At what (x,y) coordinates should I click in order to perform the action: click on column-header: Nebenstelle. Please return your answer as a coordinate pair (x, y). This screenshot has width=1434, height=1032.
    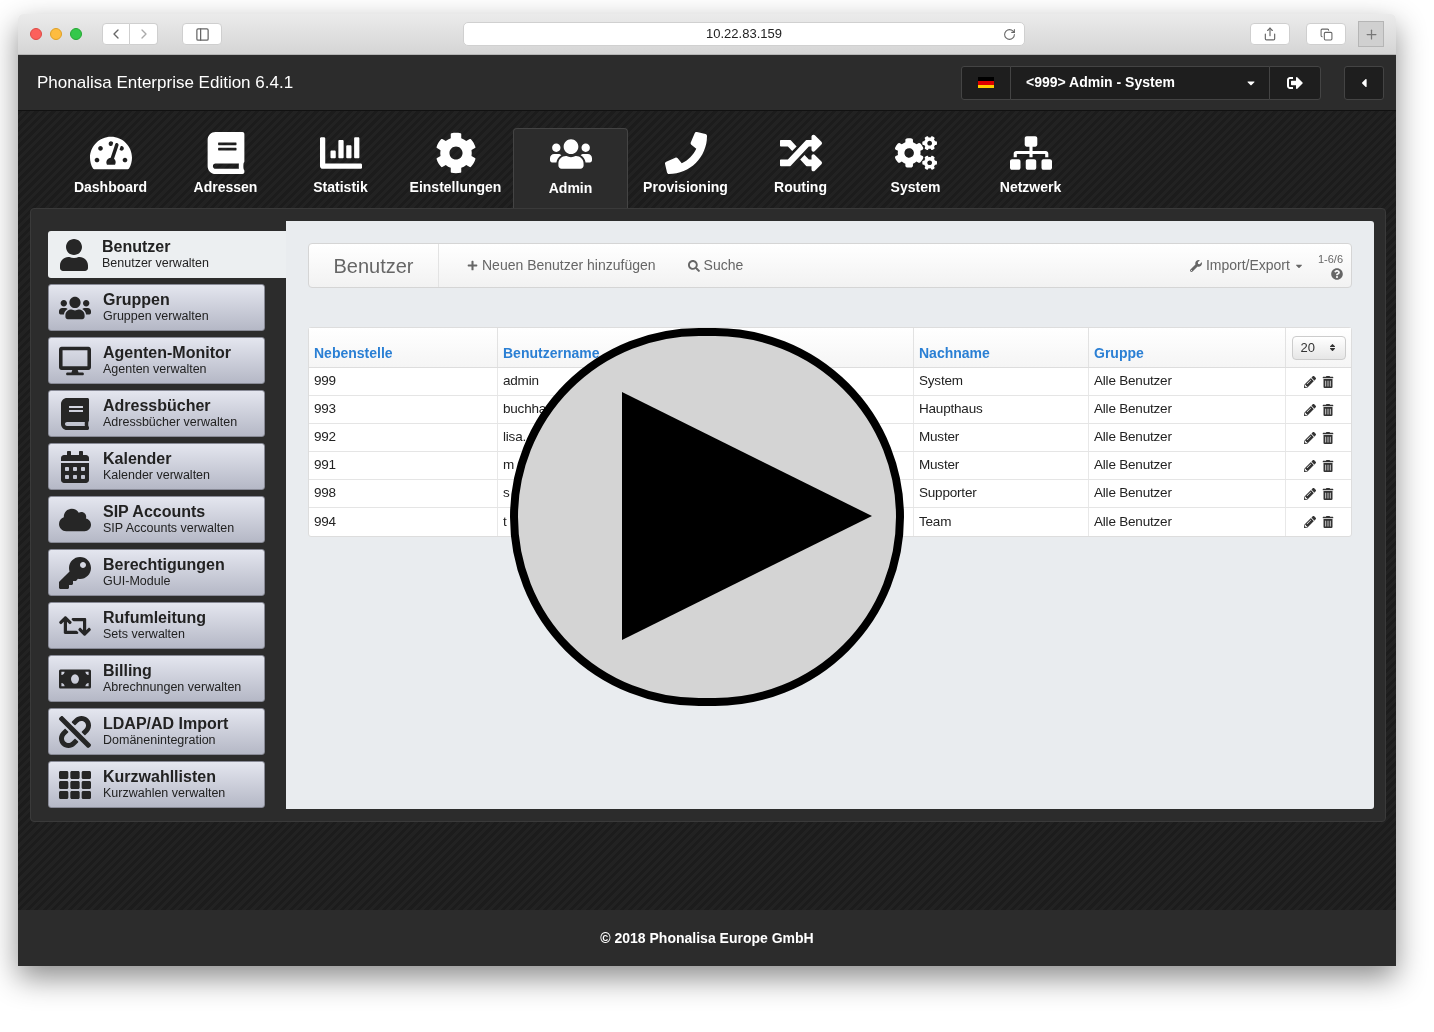
    Looking at the image, I should click on (353, 353).